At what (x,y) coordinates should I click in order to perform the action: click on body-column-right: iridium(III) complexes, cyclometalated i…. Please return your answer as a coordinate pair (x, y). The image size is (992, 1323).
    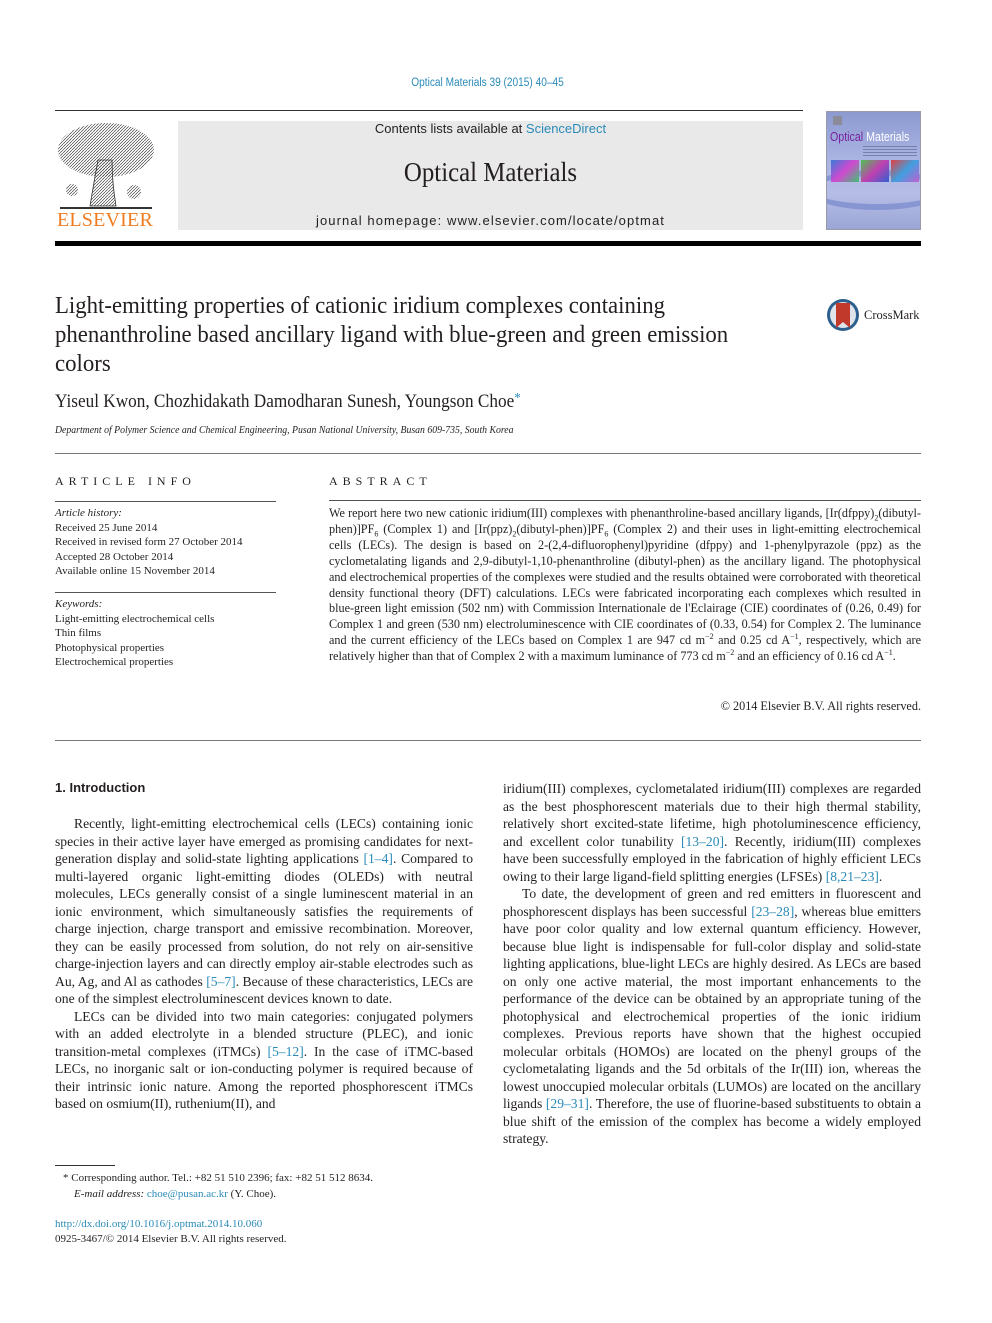
    Looking at the image, I should click on (712, 964).